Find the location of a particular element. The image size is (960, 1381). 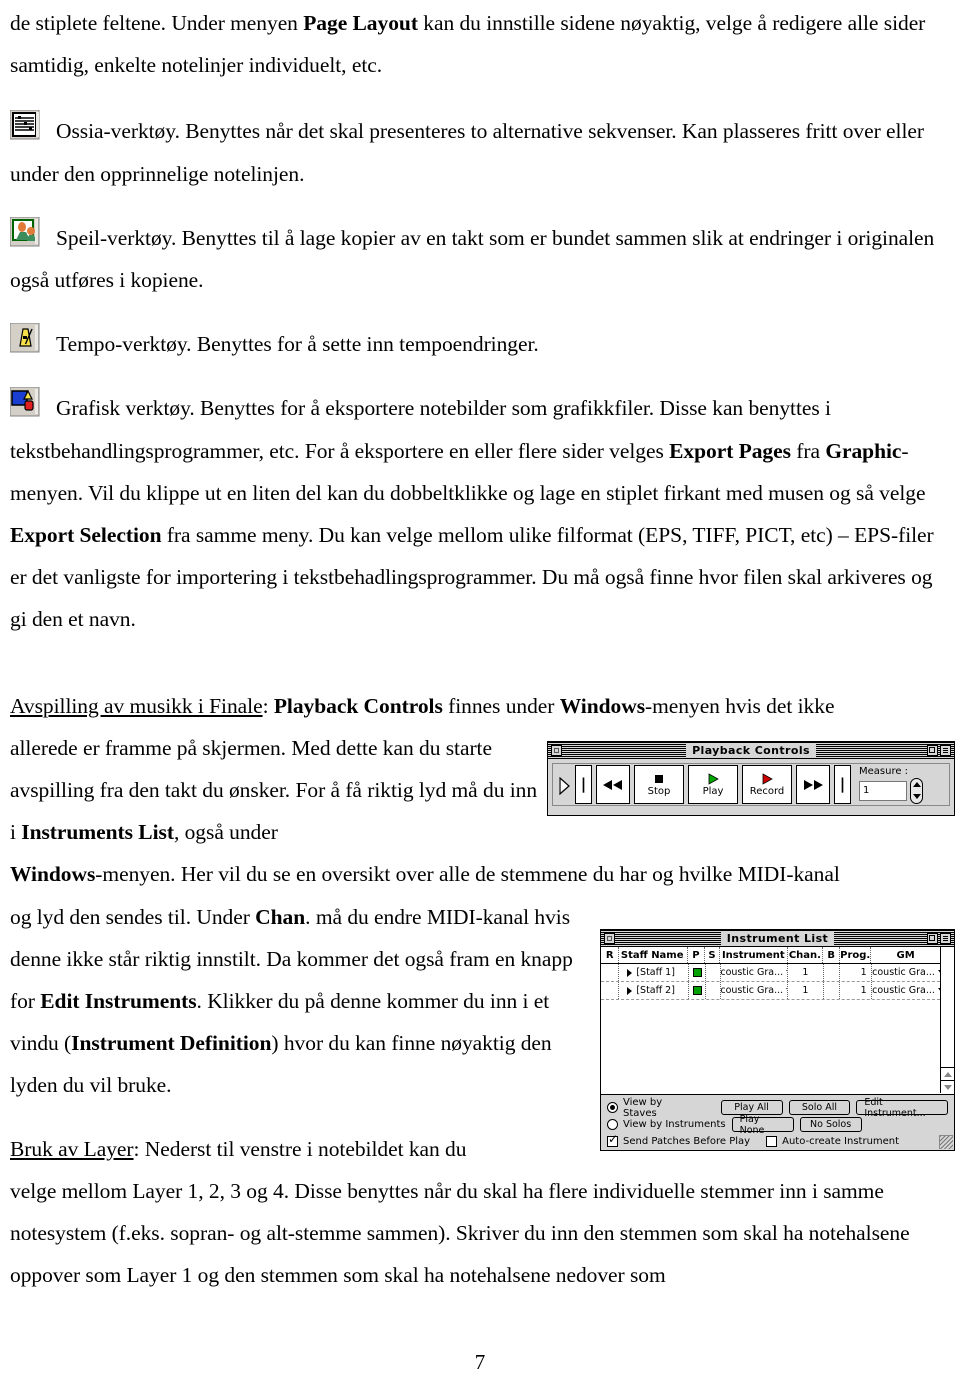

measure-stepper is located at coordinates (916, 790).